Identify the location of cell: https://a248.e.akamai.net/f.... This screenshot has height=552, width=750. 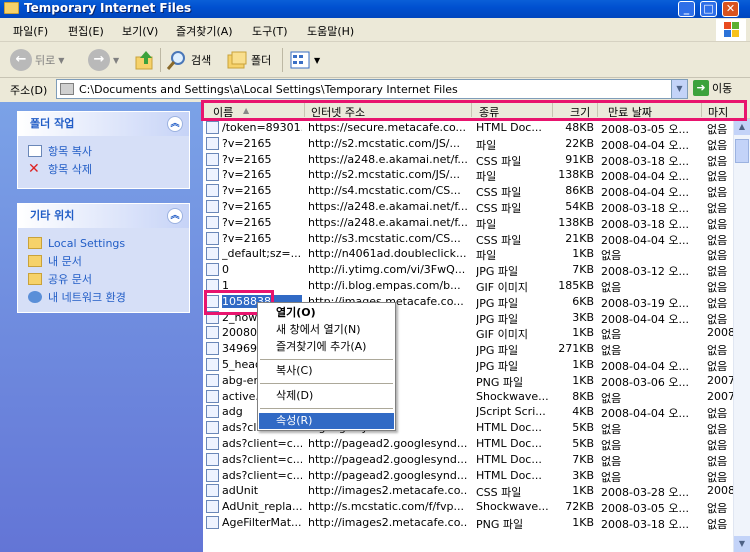
(388, 206).